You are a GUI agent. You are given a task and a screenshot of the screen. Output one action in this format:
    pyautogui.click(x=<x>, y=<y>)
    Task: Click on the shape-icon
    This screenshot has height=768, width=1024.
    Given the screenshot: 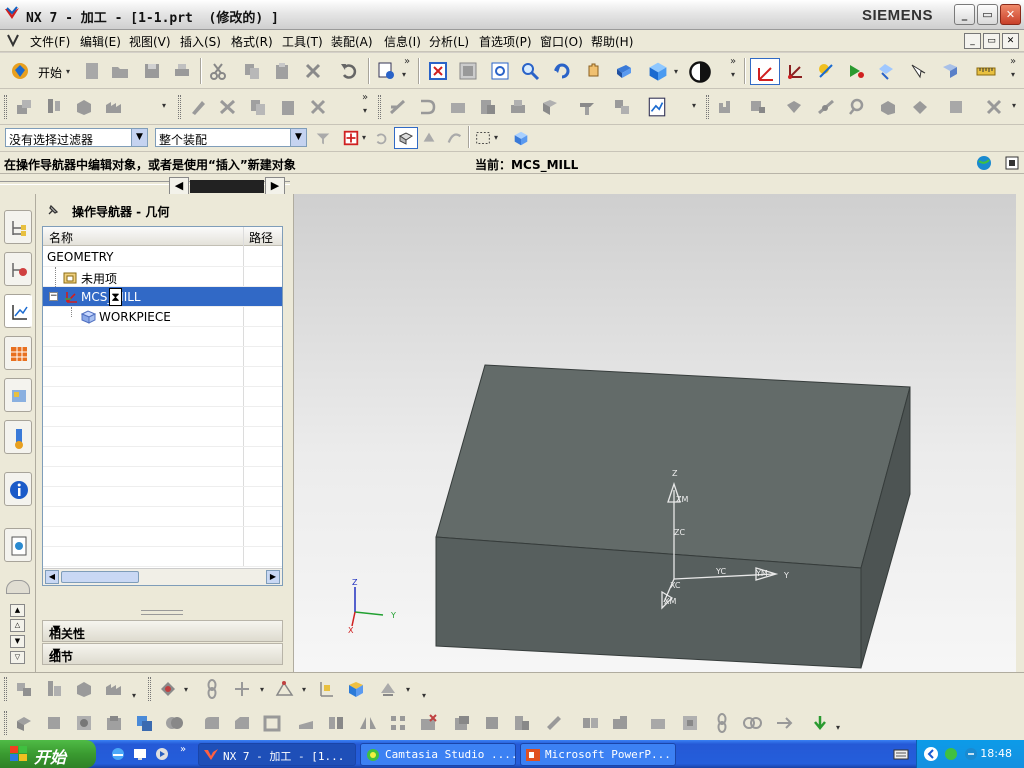 What is the action you would take?
    pyautogui.click(x=794, y=107)
    